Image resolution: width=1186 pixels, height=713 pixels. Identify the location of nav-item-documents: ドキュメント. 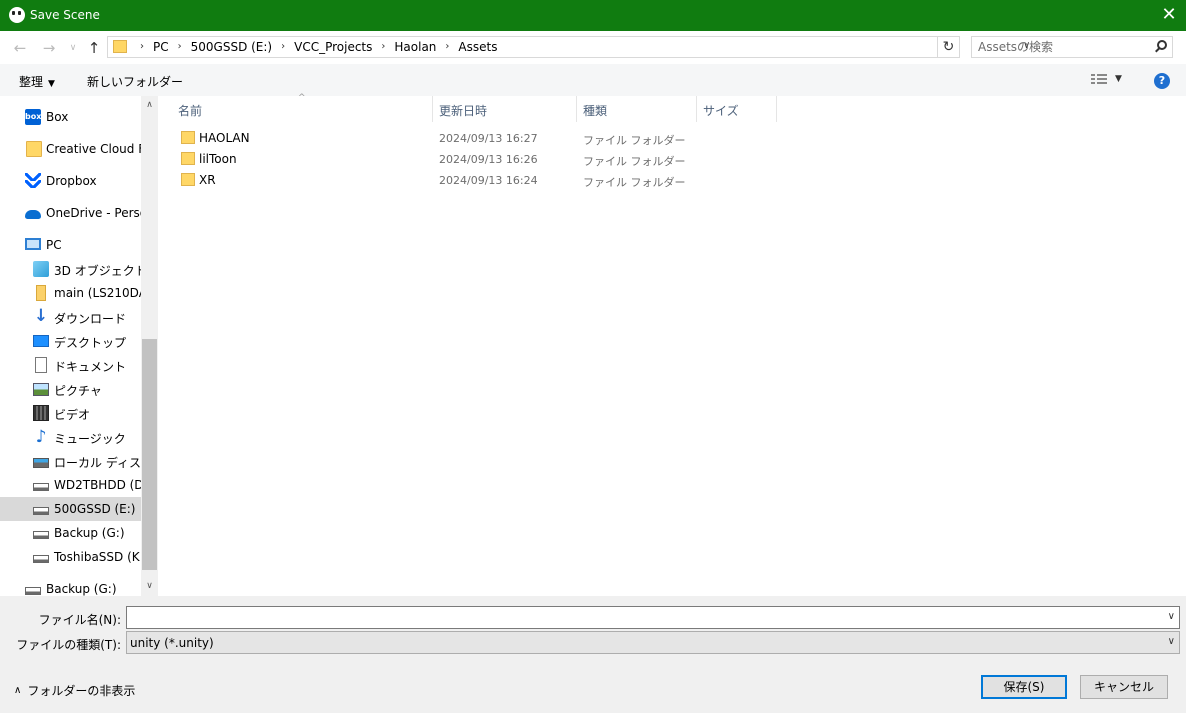
(70, 365).